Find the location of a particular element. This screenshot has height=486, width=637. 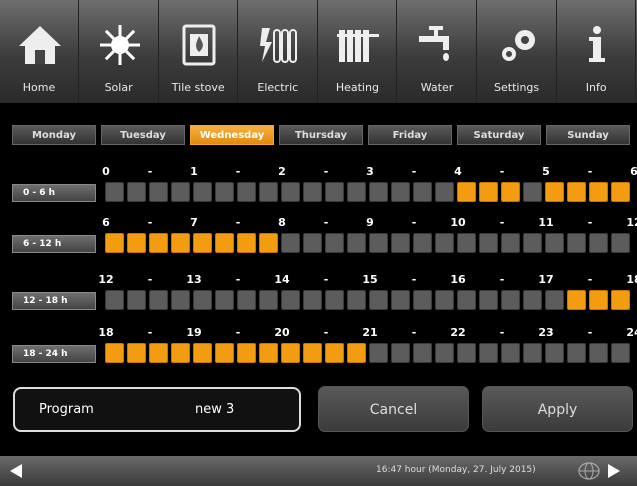

nav-tile-stove: Tile stove is located at coordinates (199, 51).